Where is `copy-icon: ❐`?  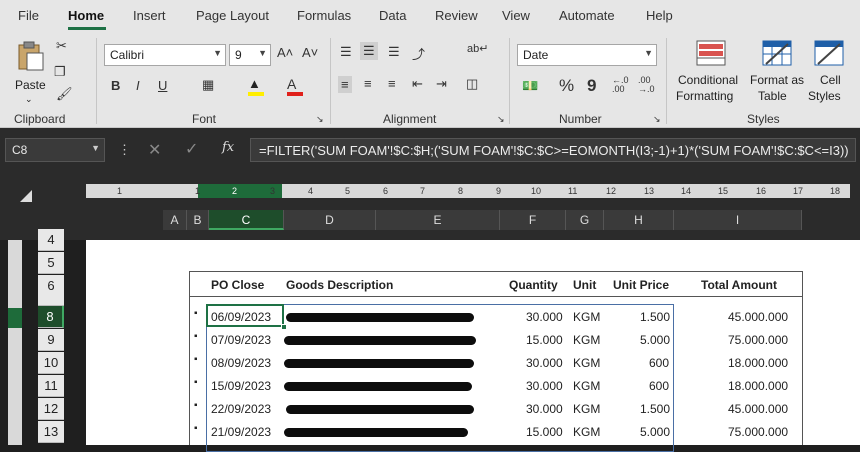 copy-icon: ❐ is located at coordinates (60, 72).